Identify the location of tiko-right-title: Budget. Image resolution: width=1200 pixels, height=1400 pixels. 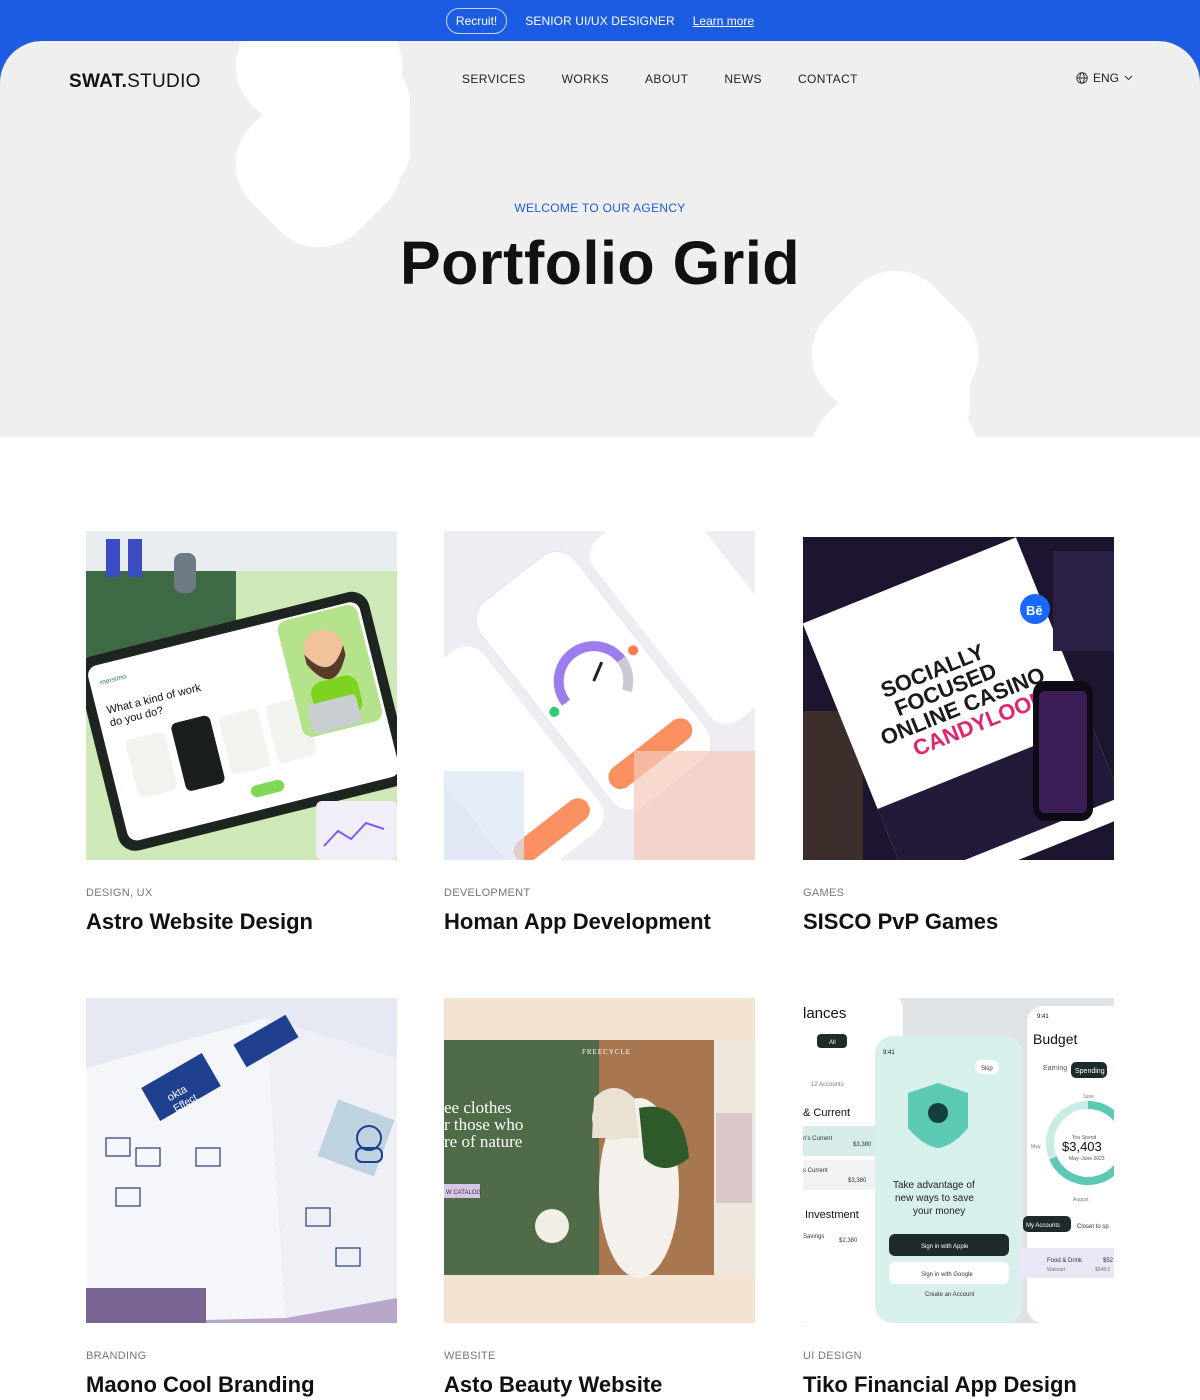
(1055, 1039).